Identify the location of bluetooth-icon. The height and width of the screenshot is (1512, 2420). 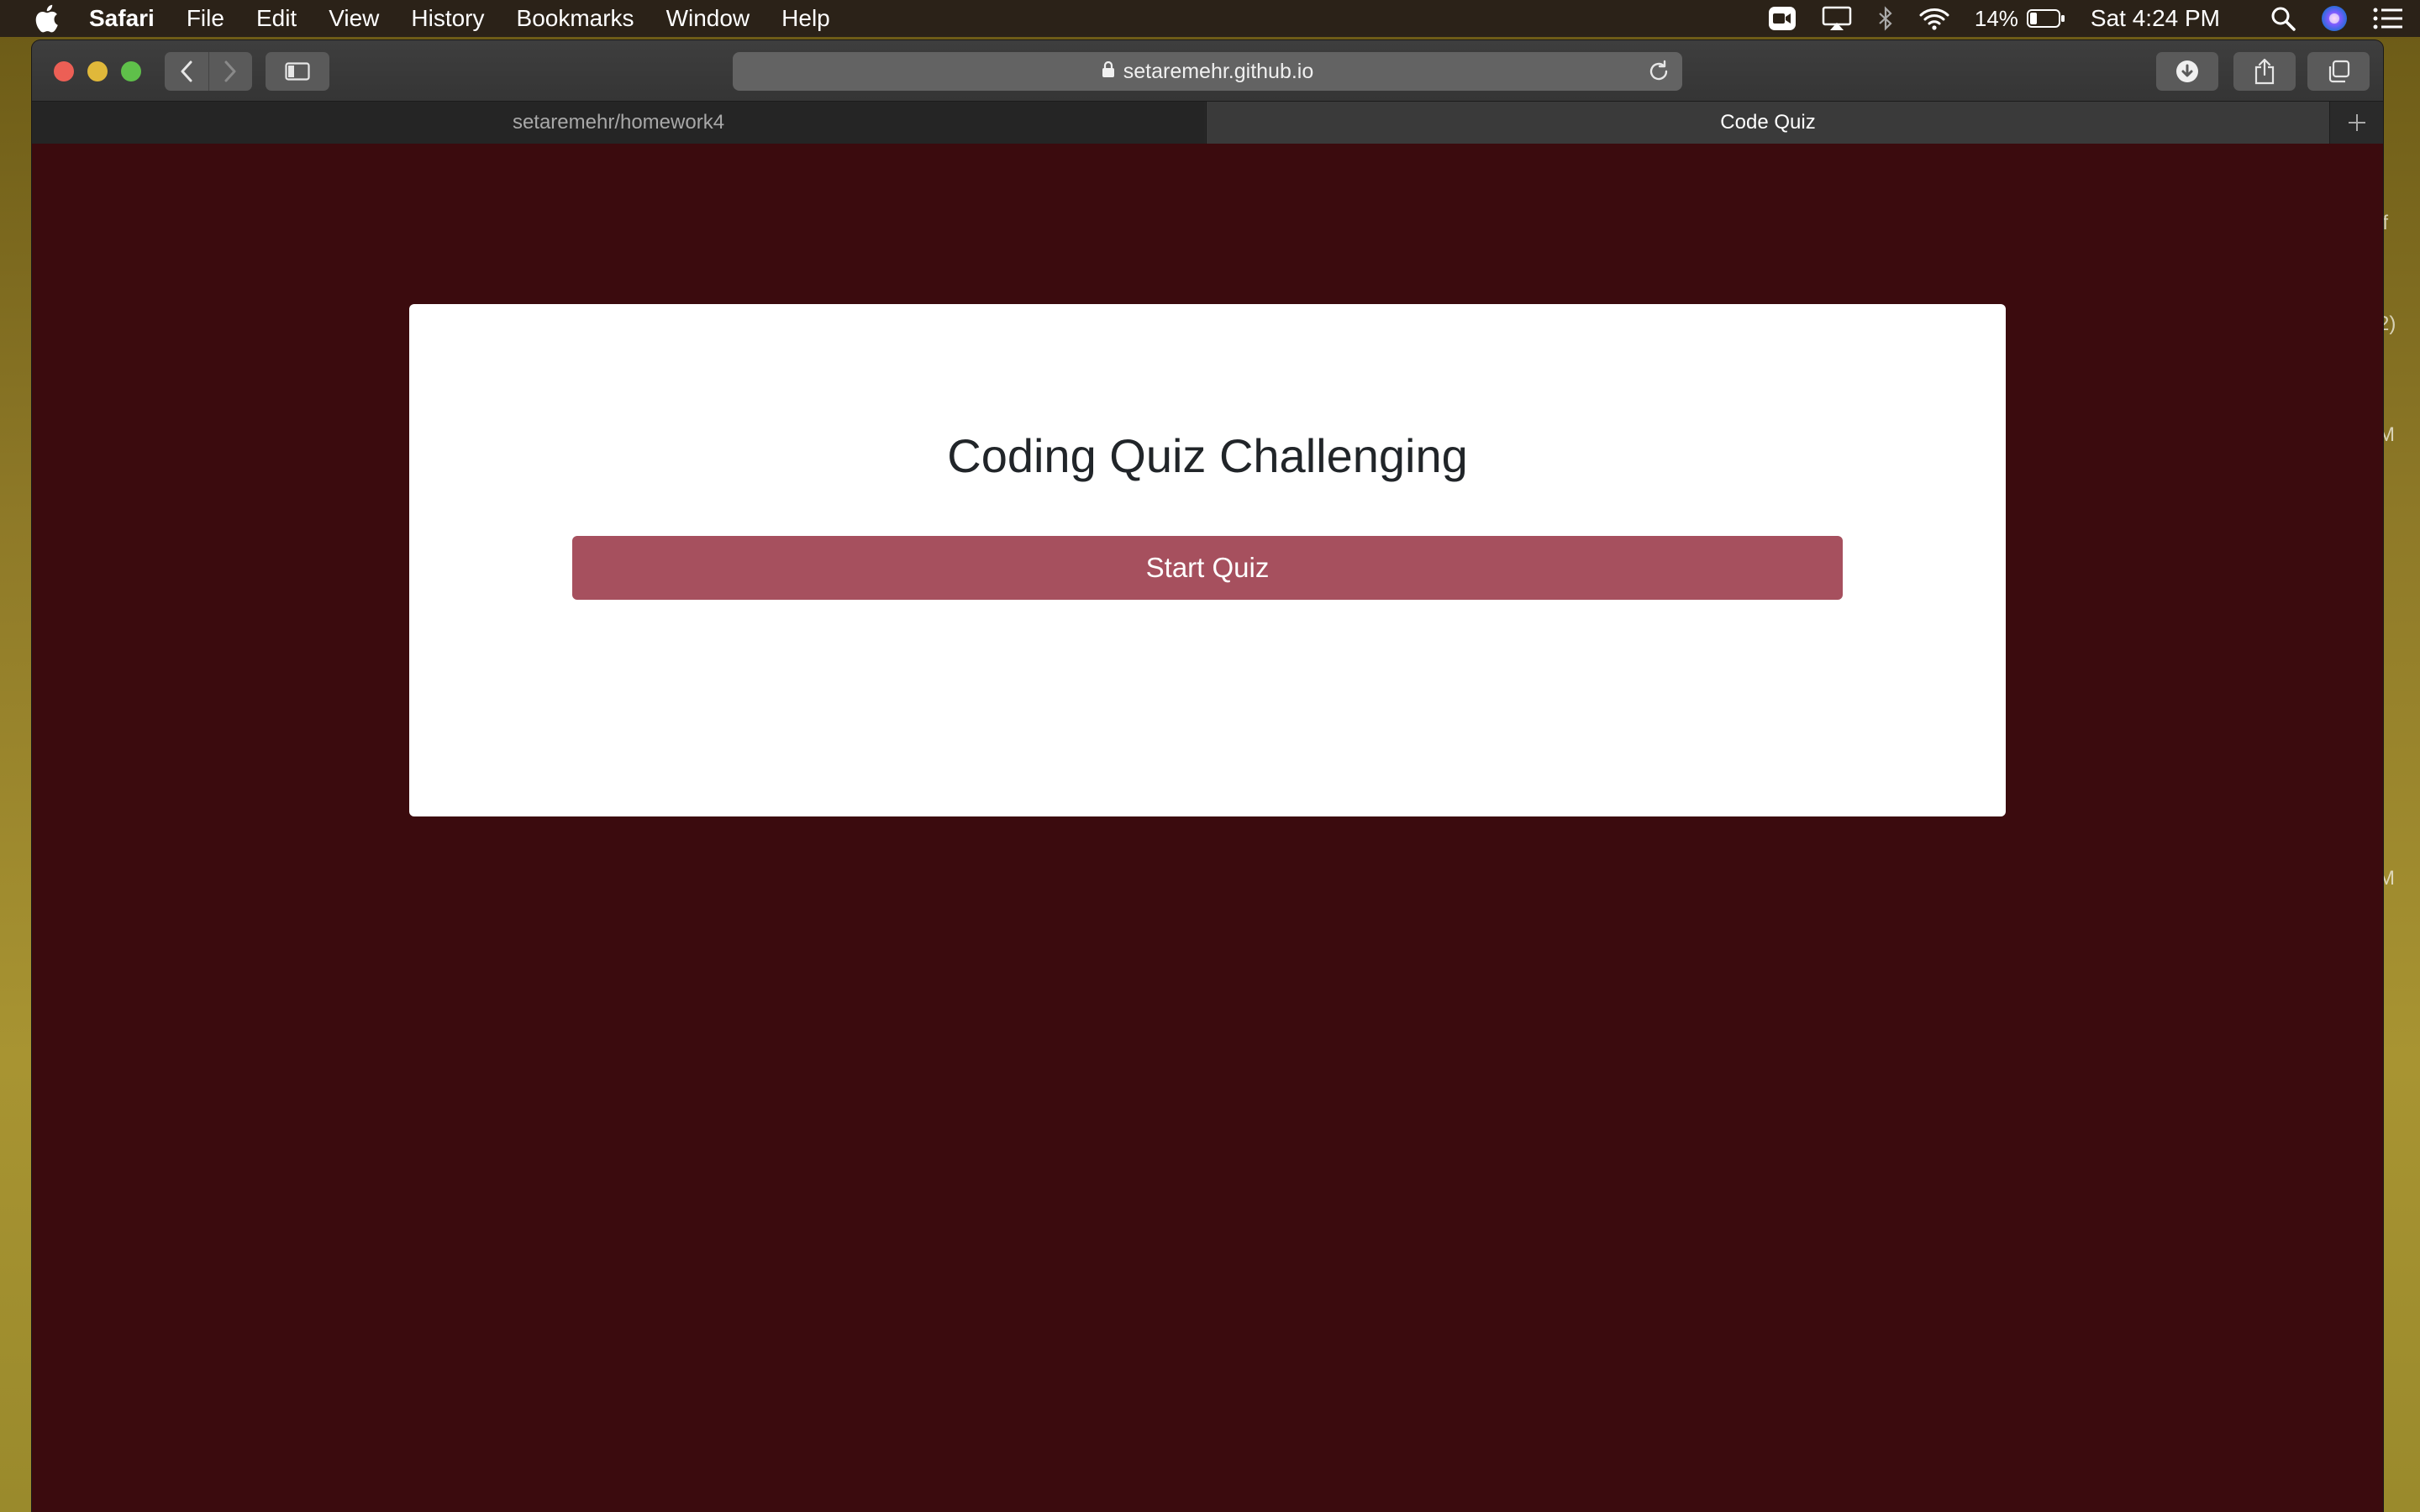
(1885, 18).